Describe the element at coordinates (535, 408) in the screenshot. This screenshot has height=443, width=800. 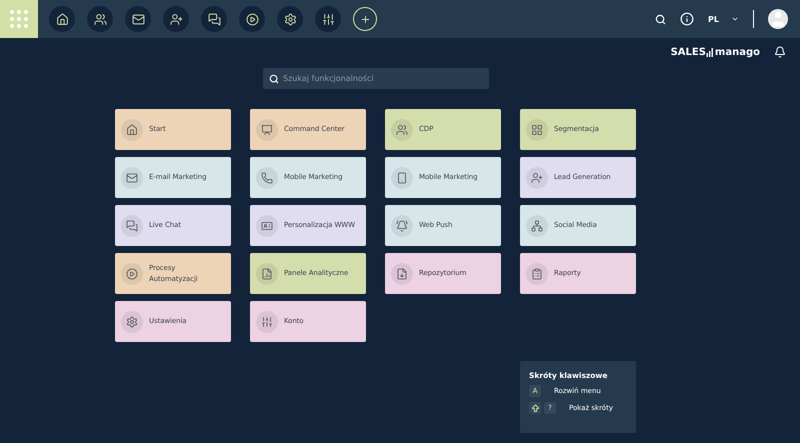
I see `shift-key-icon` at that location.